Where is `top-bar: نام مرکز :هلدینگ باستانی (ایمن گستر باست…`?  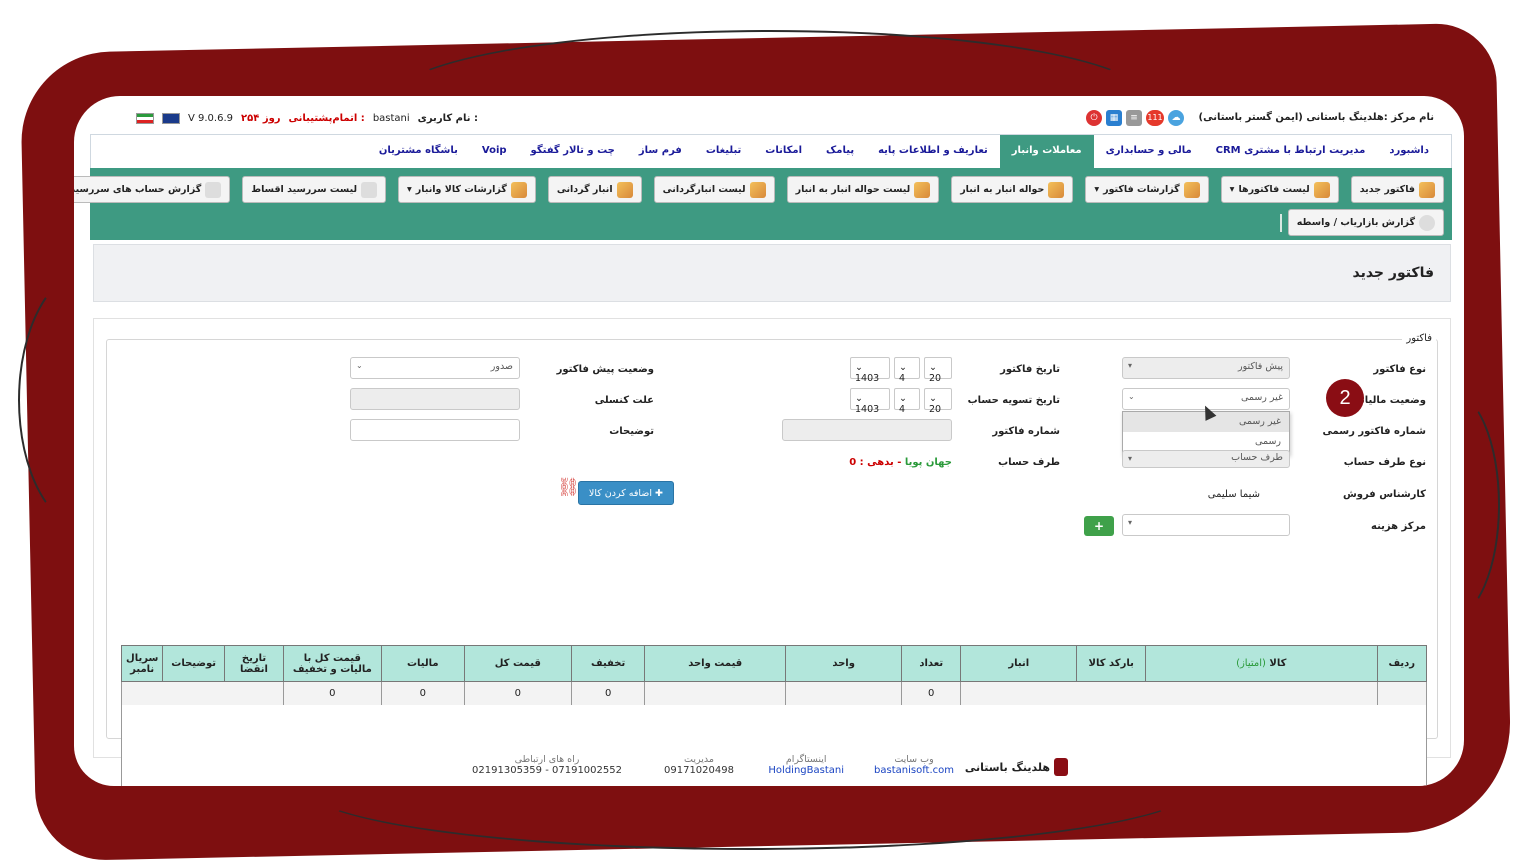
top-bar: نام مرکز :هلدینگ باستانی (ایمن گستر باست… is located at coordinates (769, 116).